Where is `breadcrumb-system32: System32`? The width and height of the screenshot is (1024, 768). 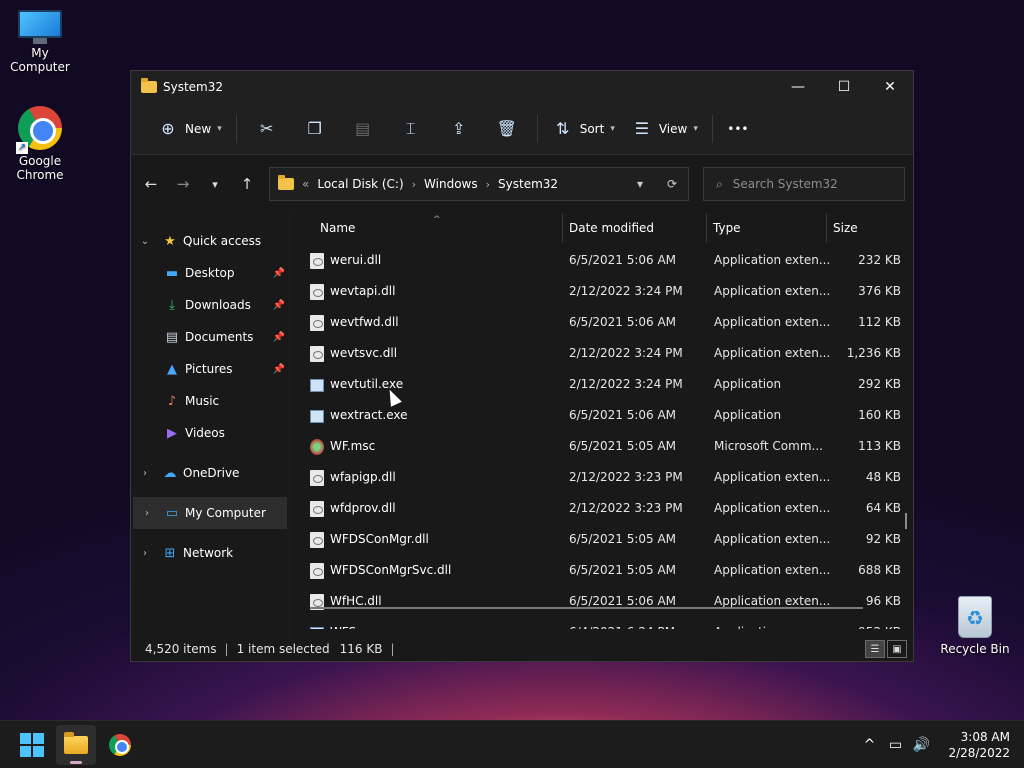 breadcrumb-system32: System32 is located at coordinates (528, 184).